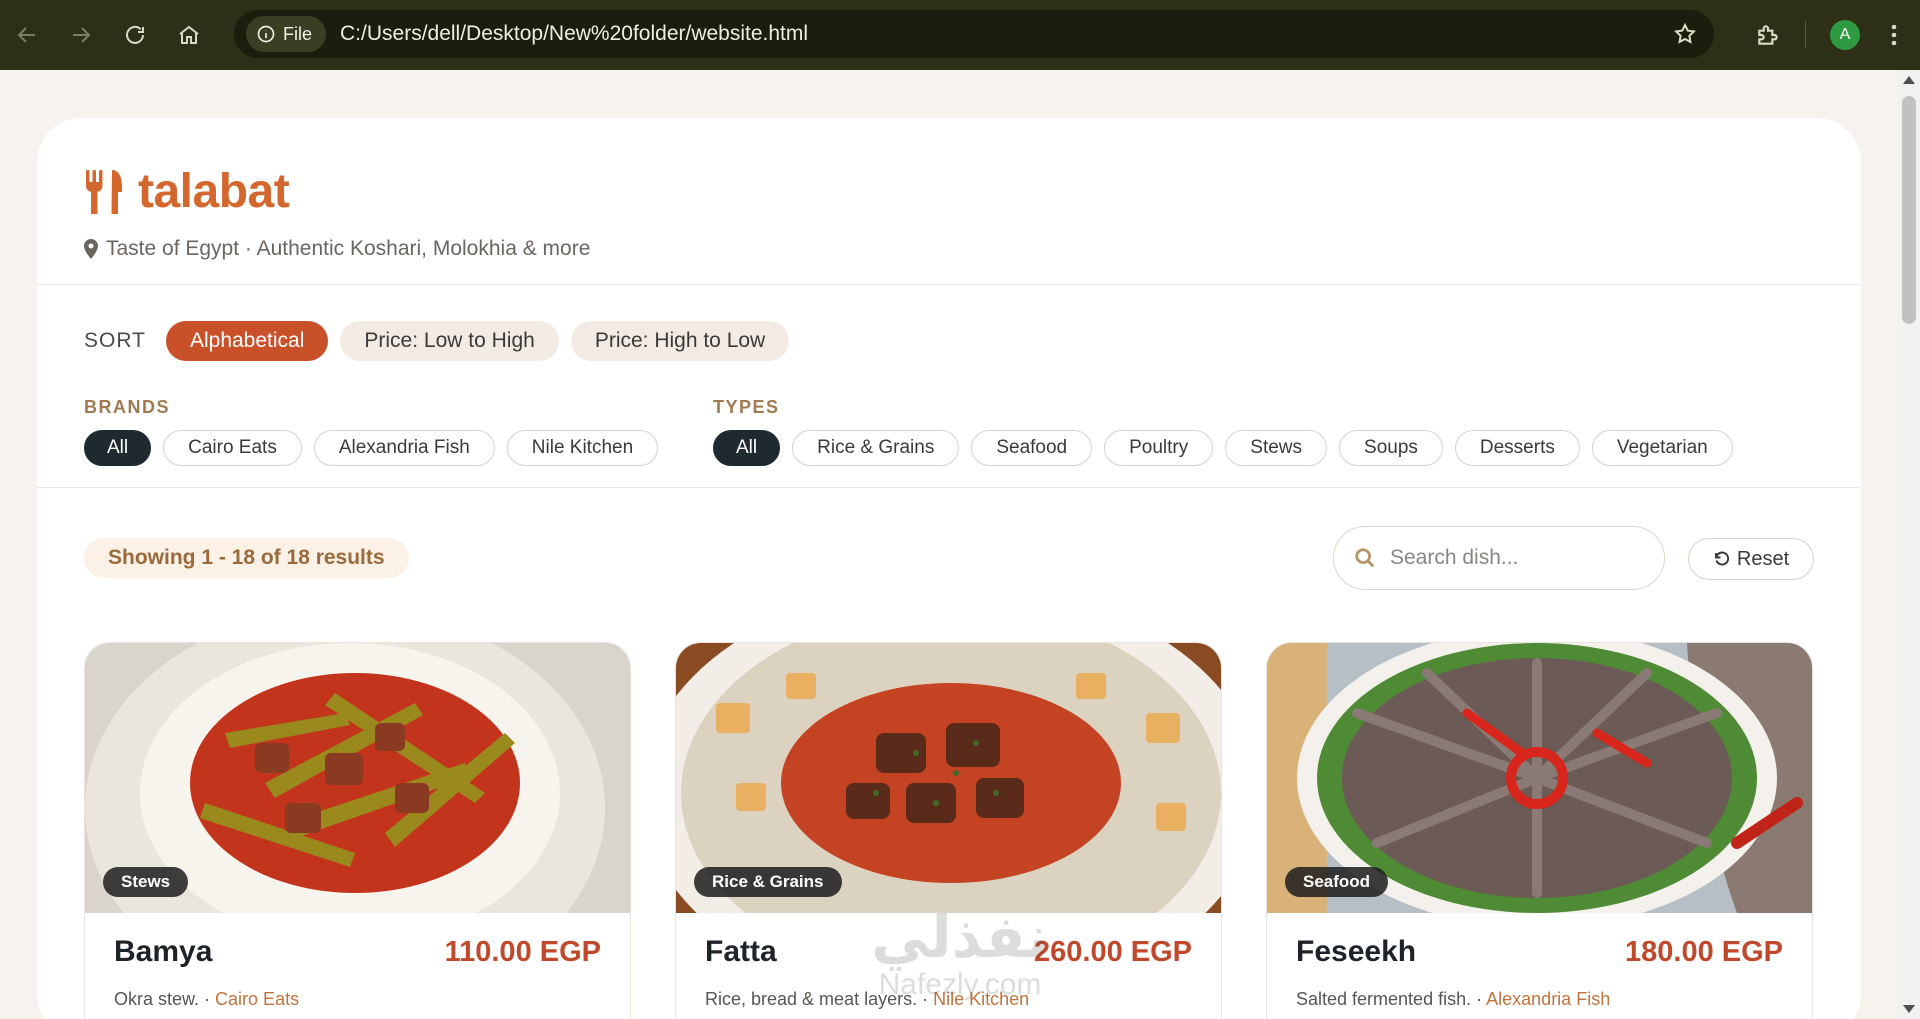 Image resolution: width=1920 pixels, height=1019 pixels. What do you see at coordinates (1391, 448) in the screenshot?
I see `type-chip-soups: Soups` at bounding box center [1391, 448].